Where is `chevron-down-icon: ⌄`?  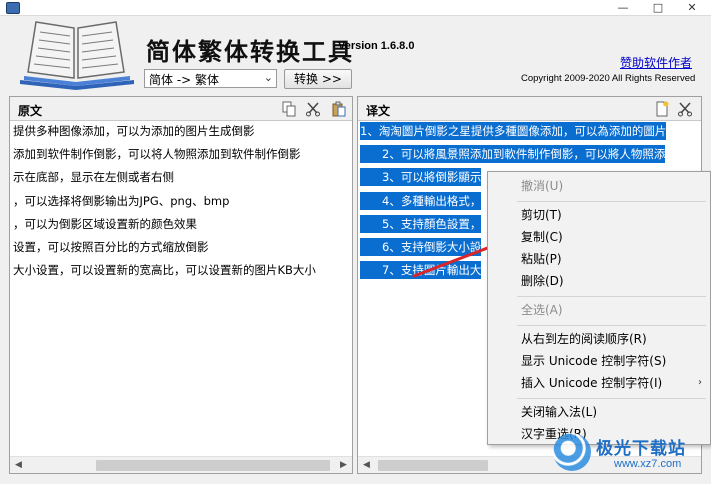
chevron-down-icon: ⌄ is located at coordinates (268, 77).